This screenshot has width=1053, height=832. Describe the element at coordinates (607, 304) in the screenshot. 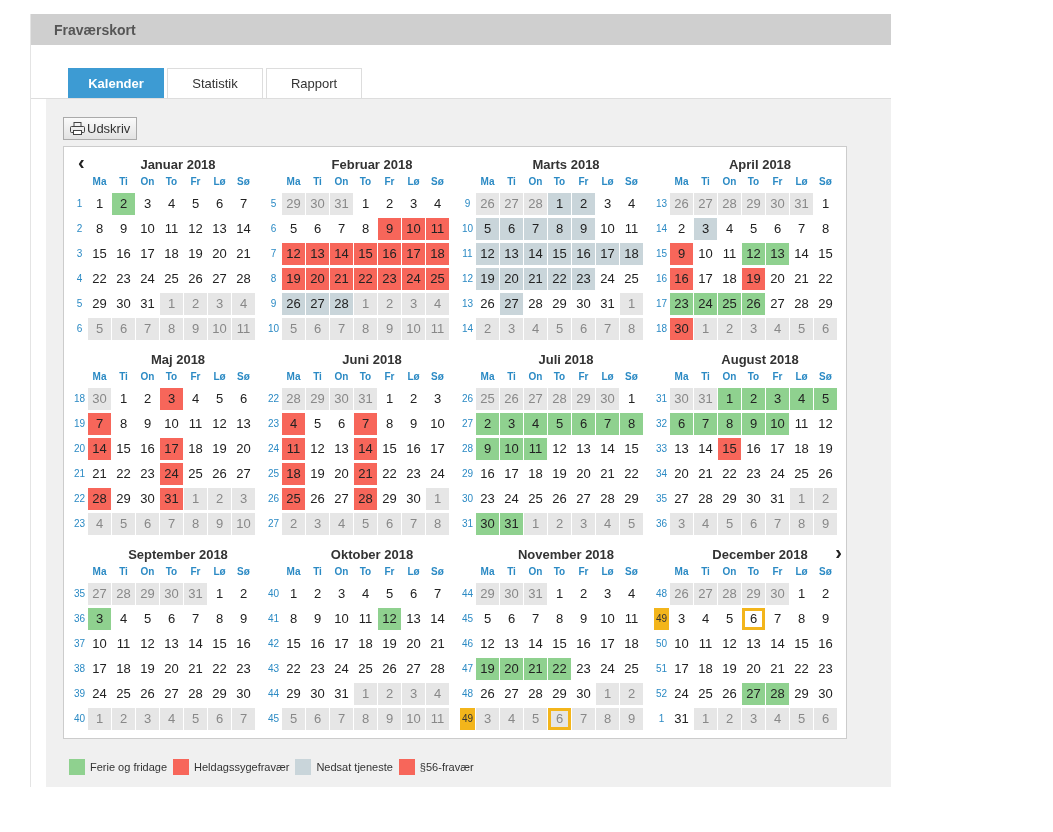

I see `calendar-day: 31` at that location.